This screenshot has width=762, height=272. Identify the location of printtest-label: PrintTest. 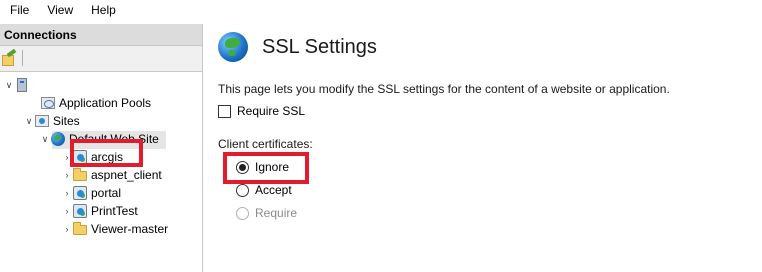
(114, 211).